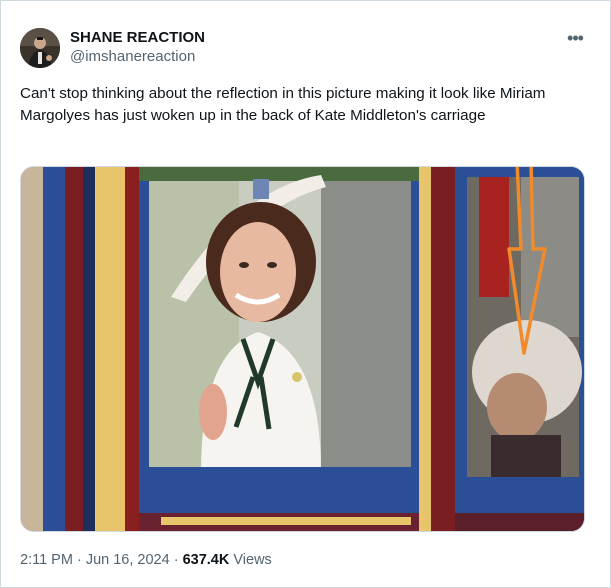  Describe the element at coordinates (137, 38) in the screenshot. I see `author-display-name: SHANE REACTION` at that location.